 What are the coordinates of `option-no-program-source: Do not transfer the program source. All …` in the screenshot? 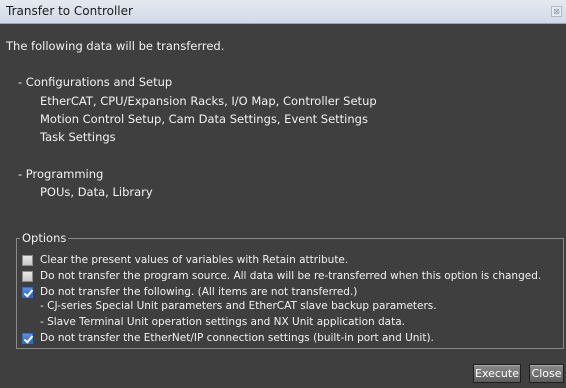 It's located at (281, 276).